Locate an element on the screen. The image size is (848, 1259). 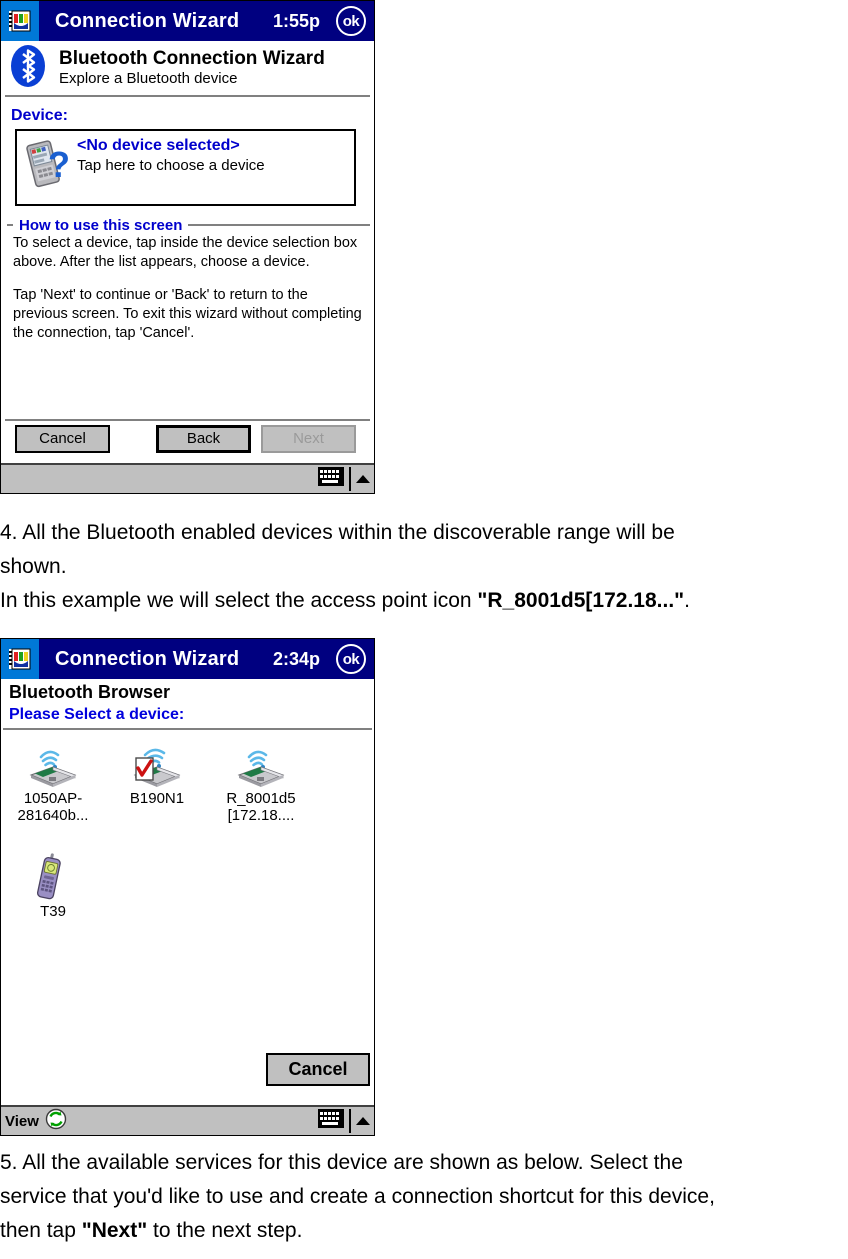
back-button: Back is located at coordinates (203, 439).